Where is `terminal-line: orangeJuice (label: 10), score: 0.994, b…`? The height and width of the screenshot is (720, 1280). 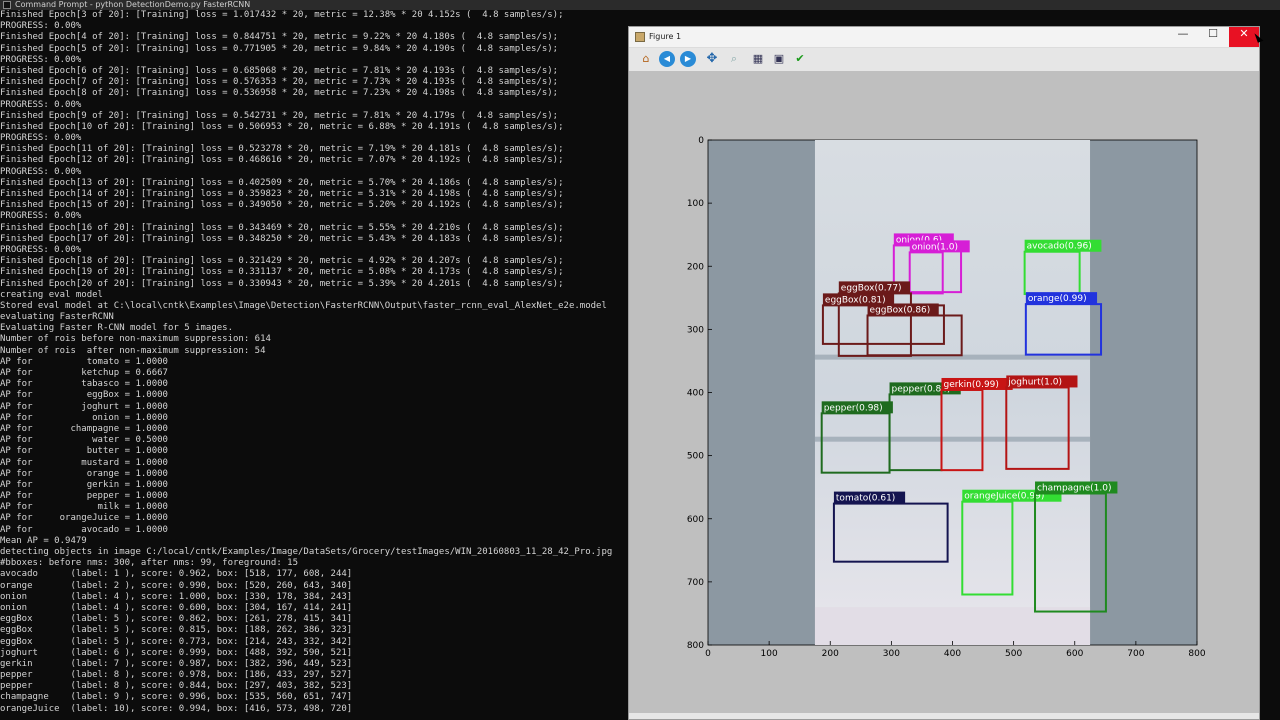 terminal-line: orangeJuice (label: 10), score: 0.994, b… is located at coordinates (176, 708).